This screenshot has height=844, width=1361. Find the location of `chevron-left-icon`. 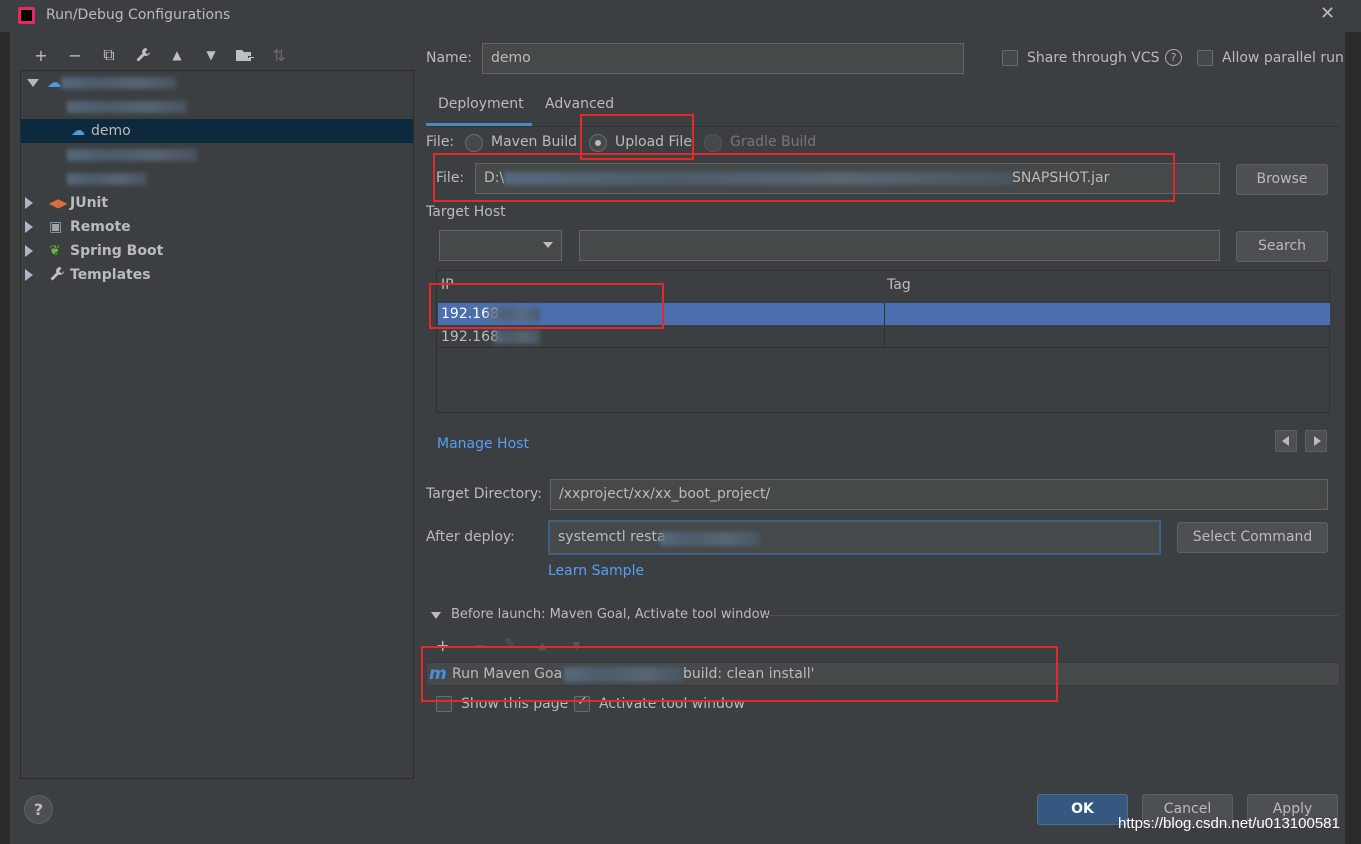

chevron-left-icon is located at coordinates (1285, 441).